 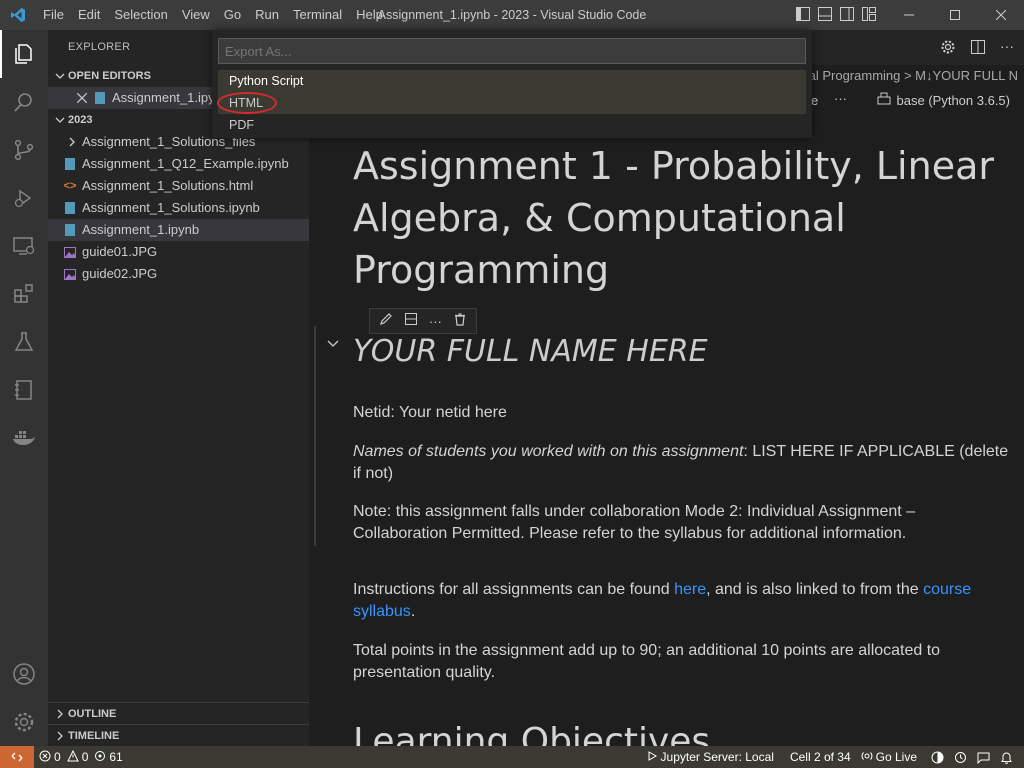 What do you see at coordinates (72, 757) in the screenshot?
I see `warning-icon` at bounding box center [72, 757].